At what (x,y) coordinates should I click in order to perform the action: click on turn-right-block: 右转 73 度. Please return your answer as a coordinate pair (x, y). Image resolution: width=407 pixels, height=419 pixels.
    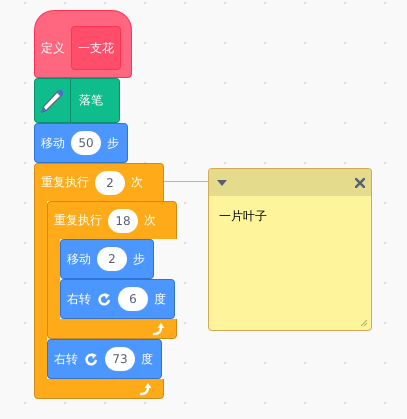
    Looking at the image, I should click on (104, 359).